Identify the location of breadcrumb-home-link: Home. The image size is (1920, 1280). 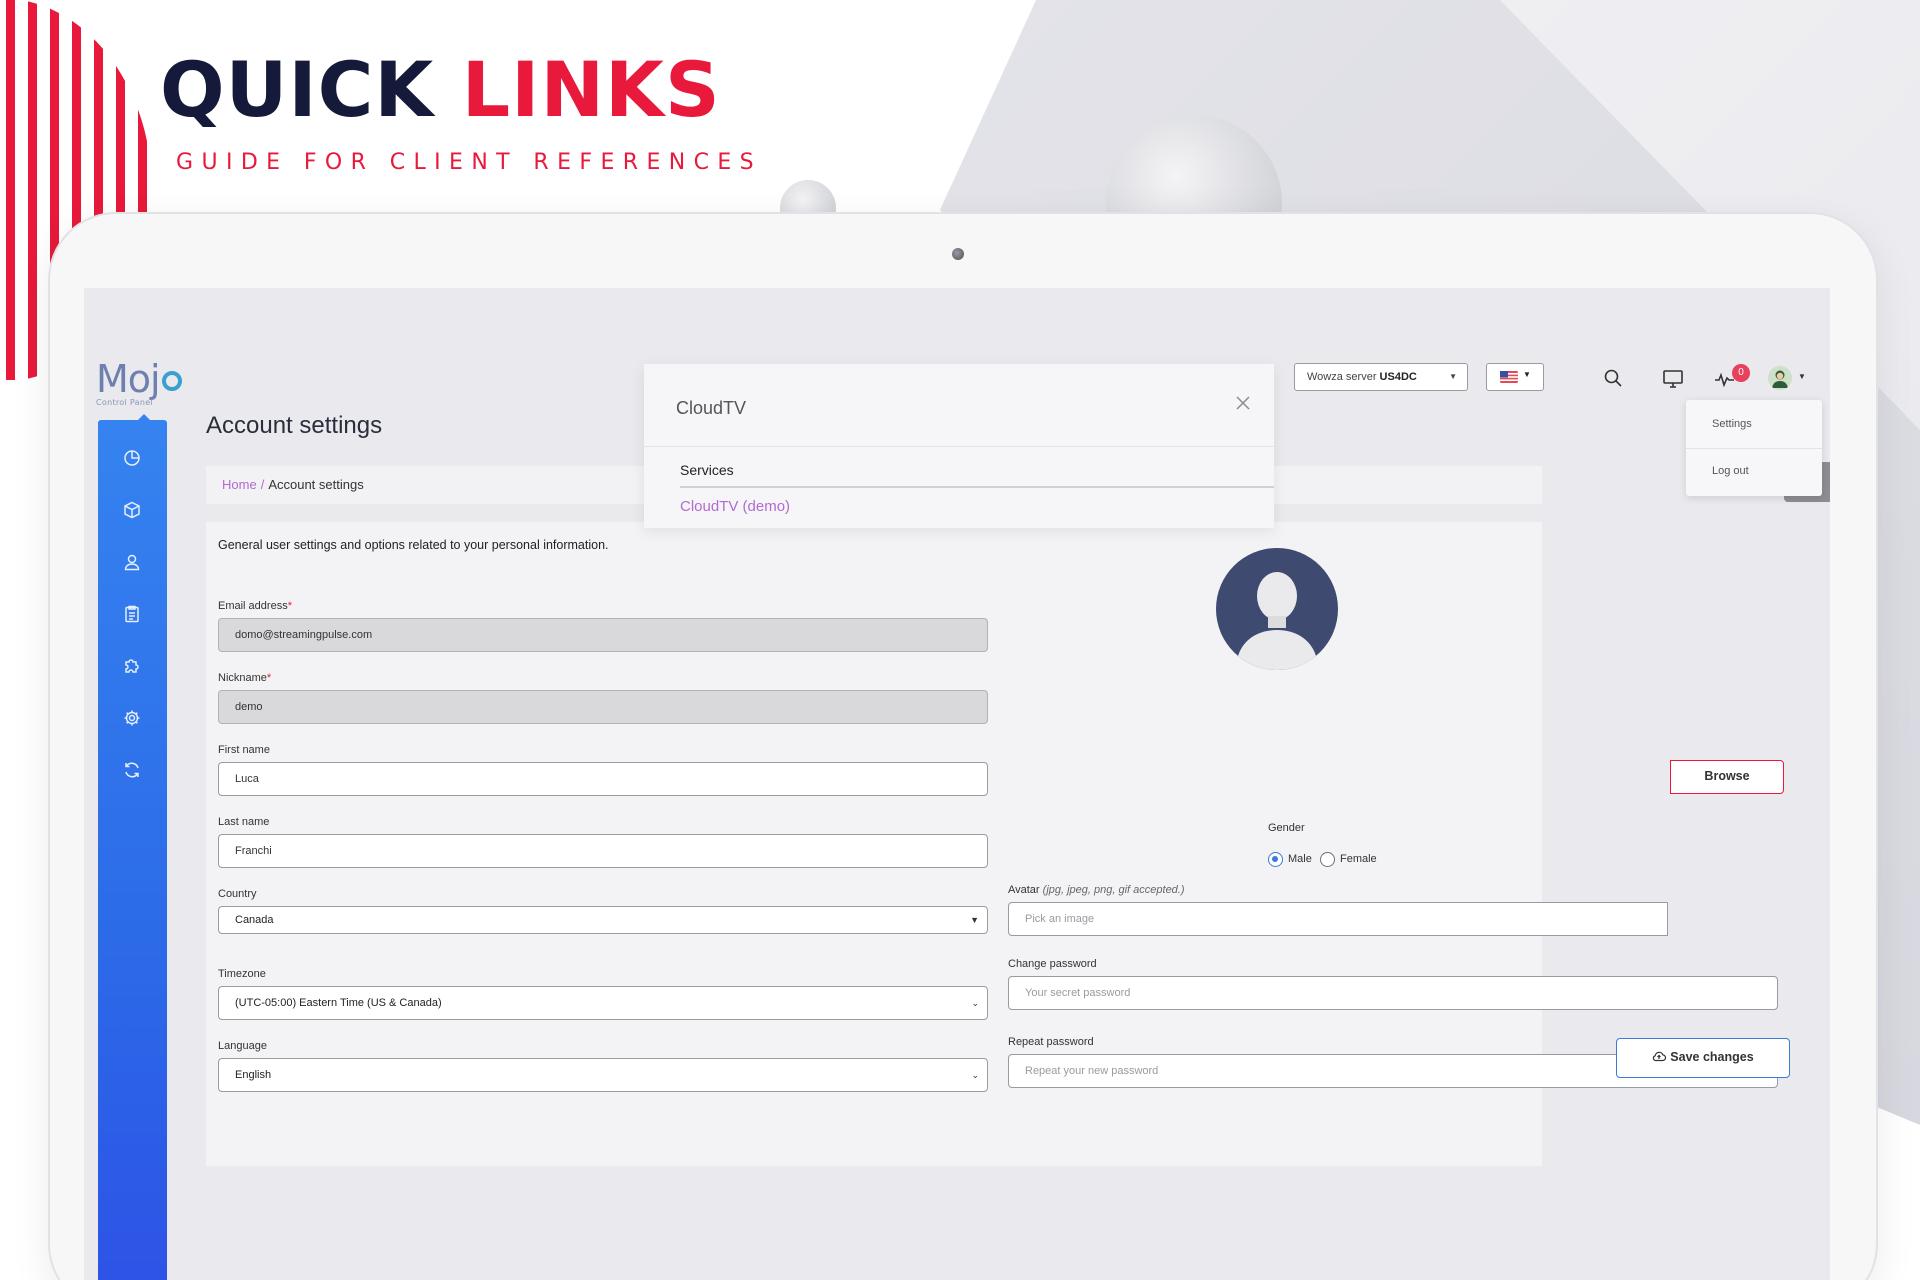
(239, 484).